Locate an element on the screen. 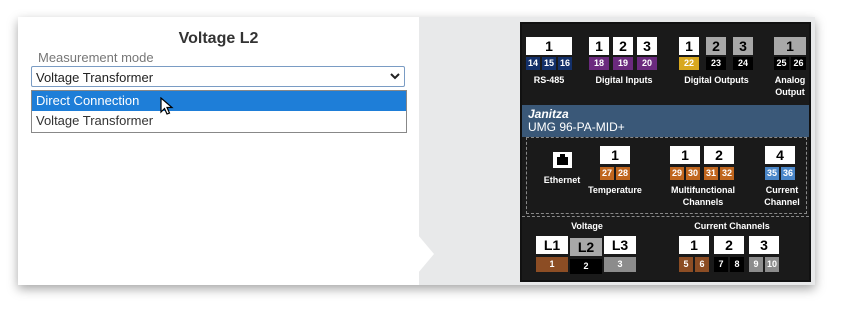 This screenshot has height=335, width=864. chevron-down-icon is located at coordinates (395, 77).